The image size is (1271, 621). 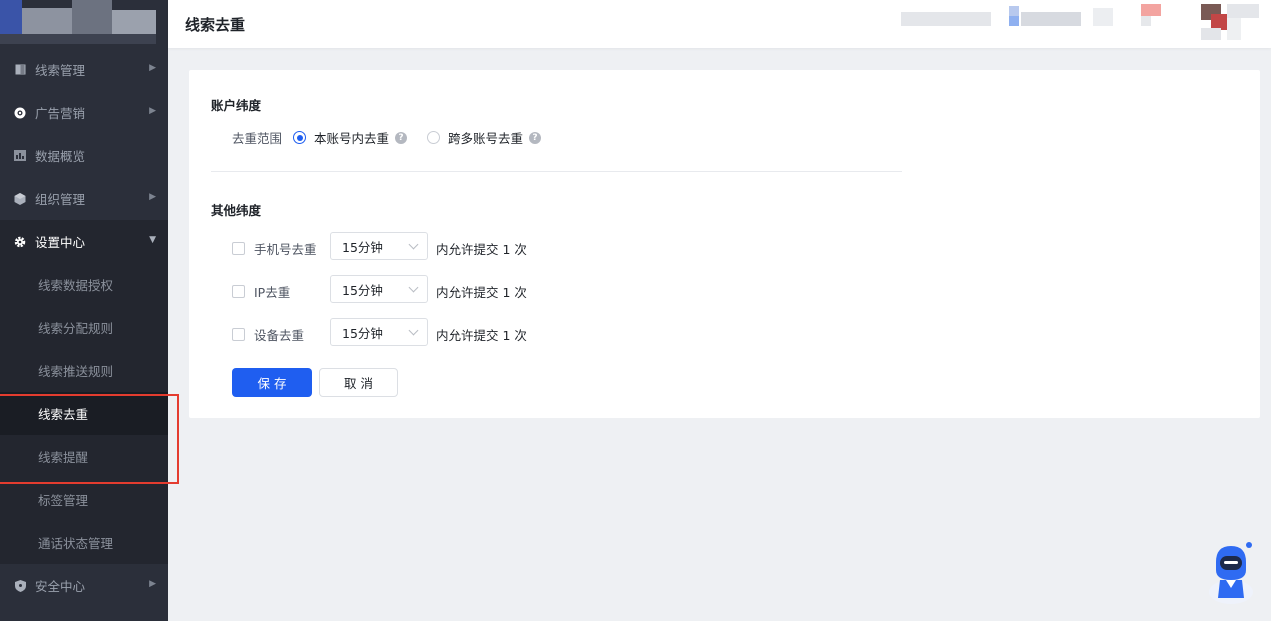 What do you see at coordinates (434, 137) in the screenshot?
I see `radio-cross-account` at bounding box center [434, 137].